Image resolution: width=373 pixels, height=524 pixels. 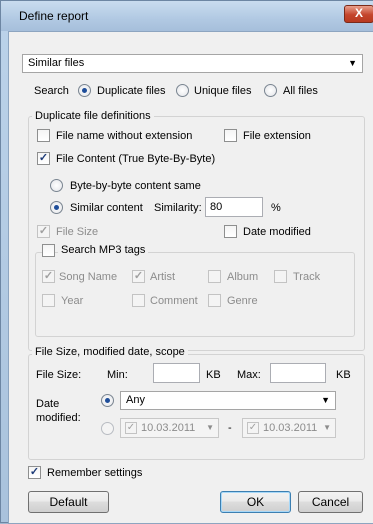 What do you see at coordinates (214, 276) in the screenshot?
I see `album-checkbox` at bounding box center [214, 276].